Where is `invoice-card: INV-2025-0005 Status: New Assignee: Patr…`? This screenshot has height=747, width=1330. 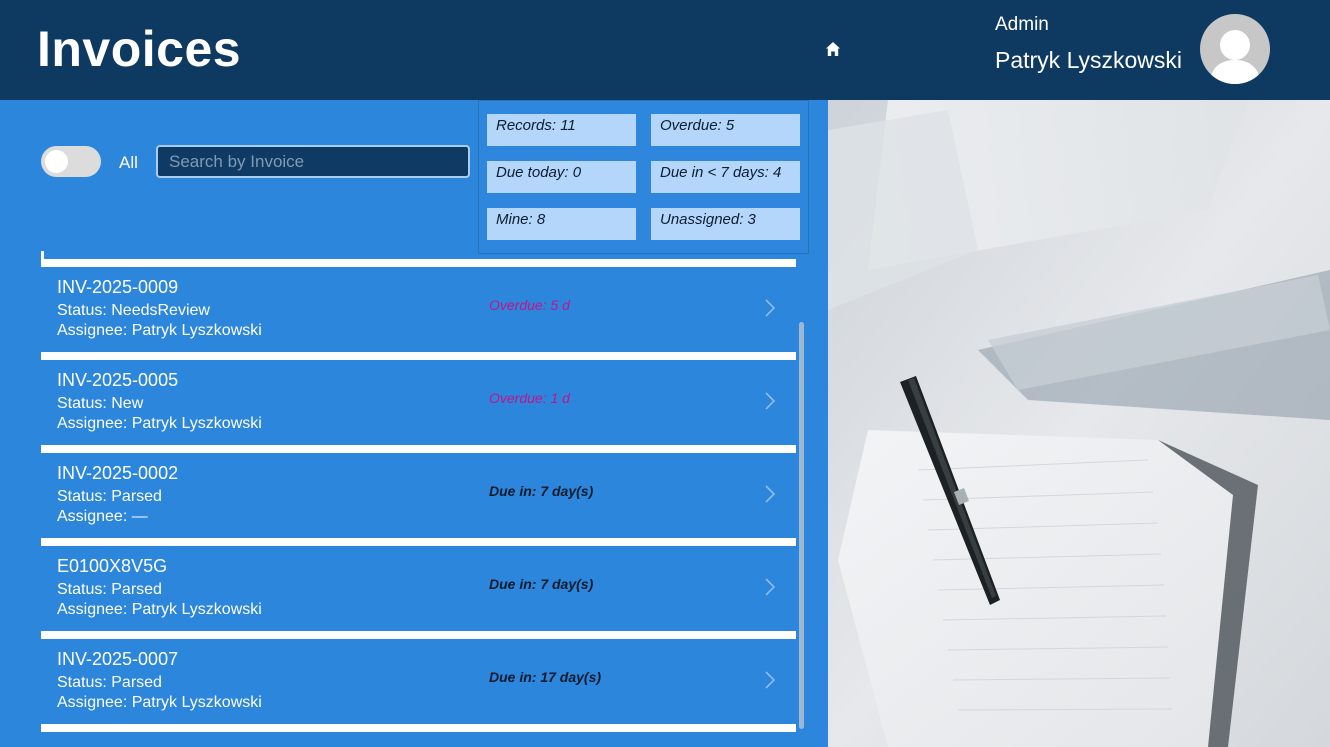 invoice-card: INV-2025-0005 Status: New Assignee: Patr… is located at coordinates (418, 402).